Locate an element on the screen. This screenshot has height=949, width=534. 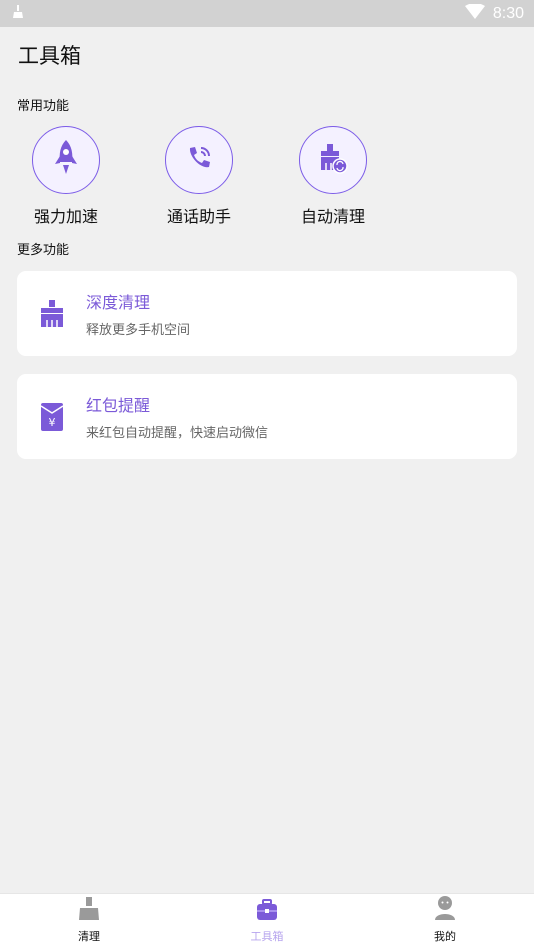
quick-action-boost-label: 强力加速 is located at coordinates (65, 216).